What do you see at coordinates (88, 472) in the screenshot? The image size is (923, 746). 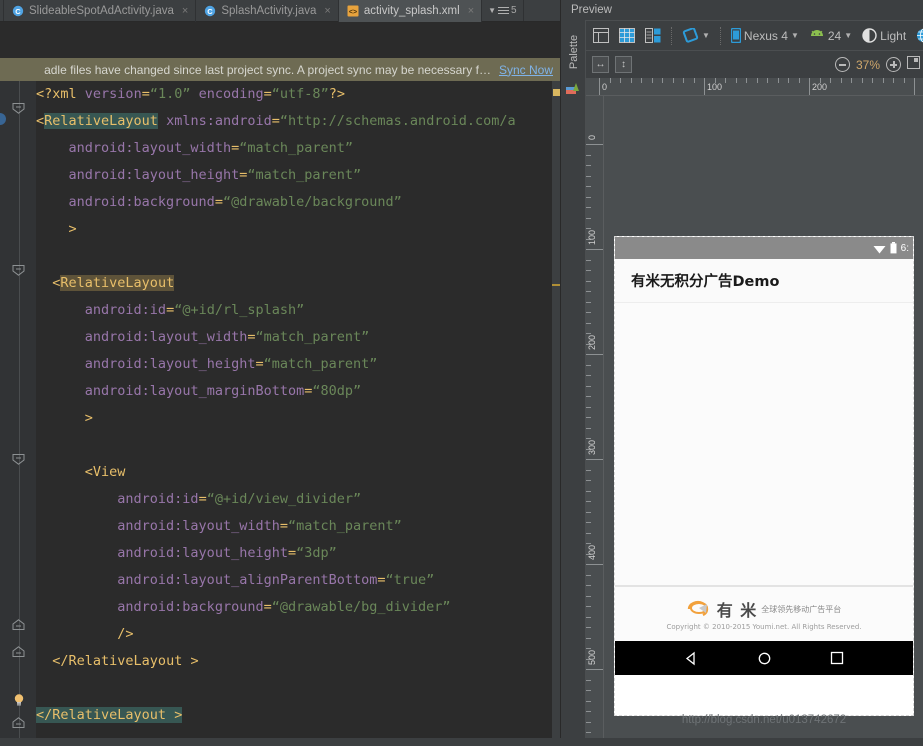 I see `code-token: <` at bounding box center [88, 472].